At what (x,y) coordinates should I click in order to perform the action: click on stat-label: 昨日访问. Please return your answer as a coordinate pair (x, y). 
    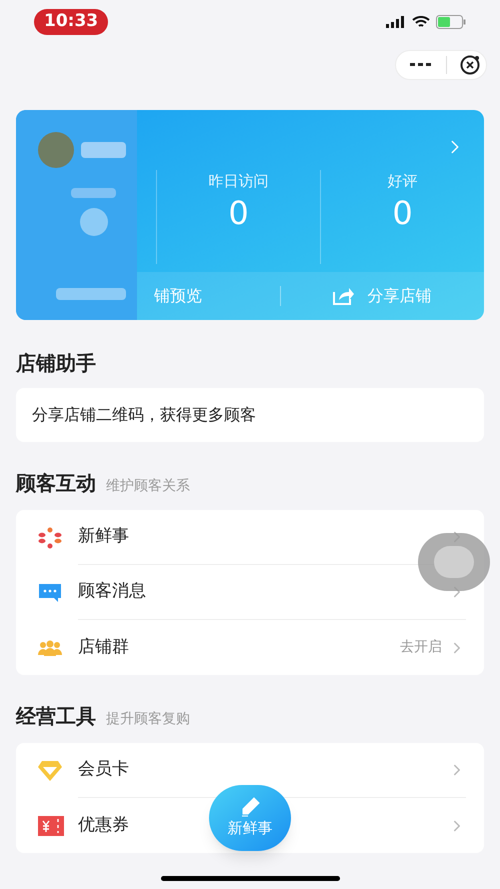
    Looking at the image, I should click on (238, 181).